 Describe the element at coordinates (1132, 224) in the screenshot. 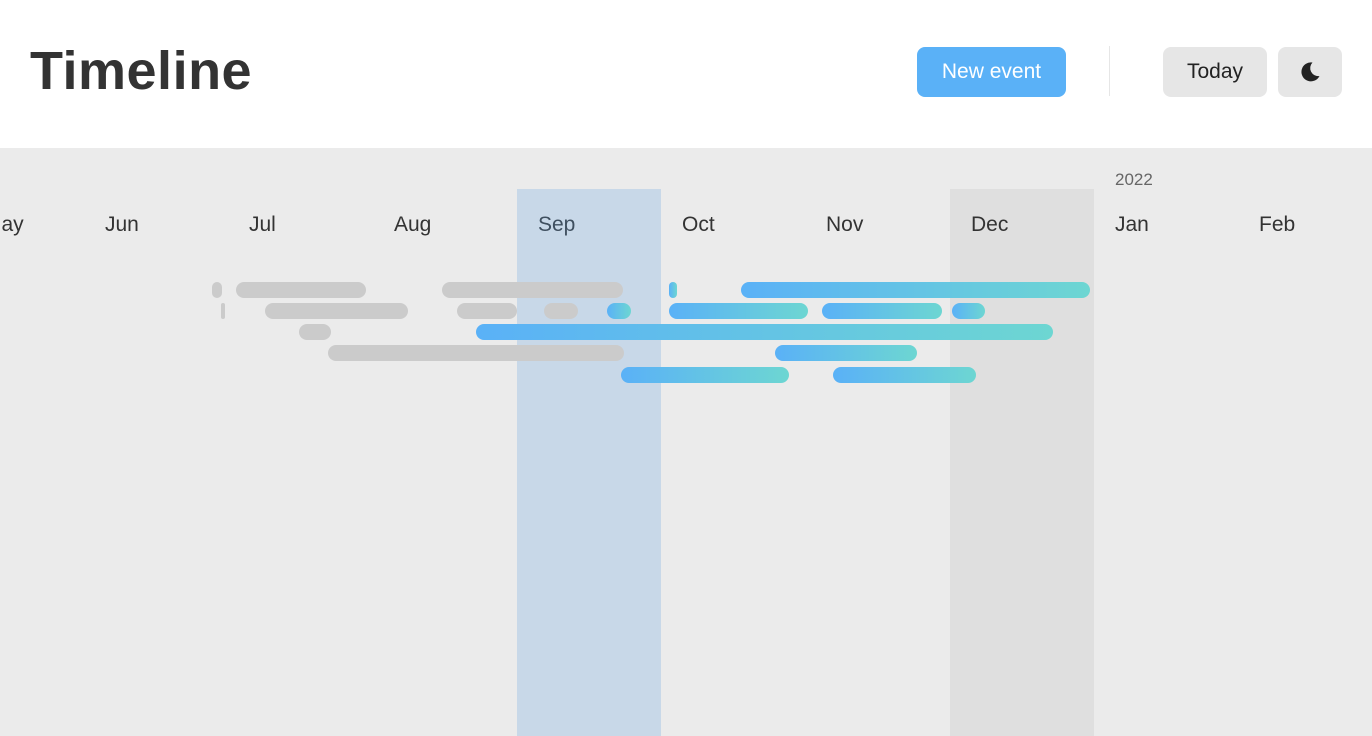

I see `month-label-jan: Jan` at that location.